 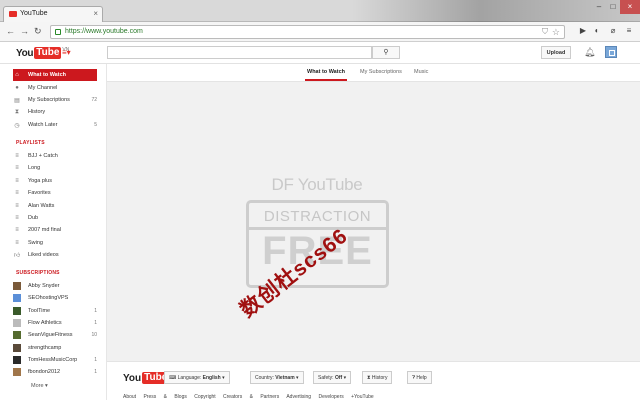 What do you see at coordinates (583, 31) in the screenshot?
I see `extension-play-icon: ▶` at bounding box center [583, 31].